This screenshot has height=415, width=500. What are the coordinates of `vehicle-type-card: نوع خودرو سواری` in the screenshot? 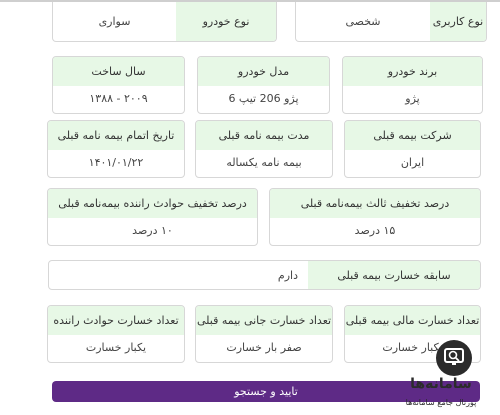 It's located at (164, 22).